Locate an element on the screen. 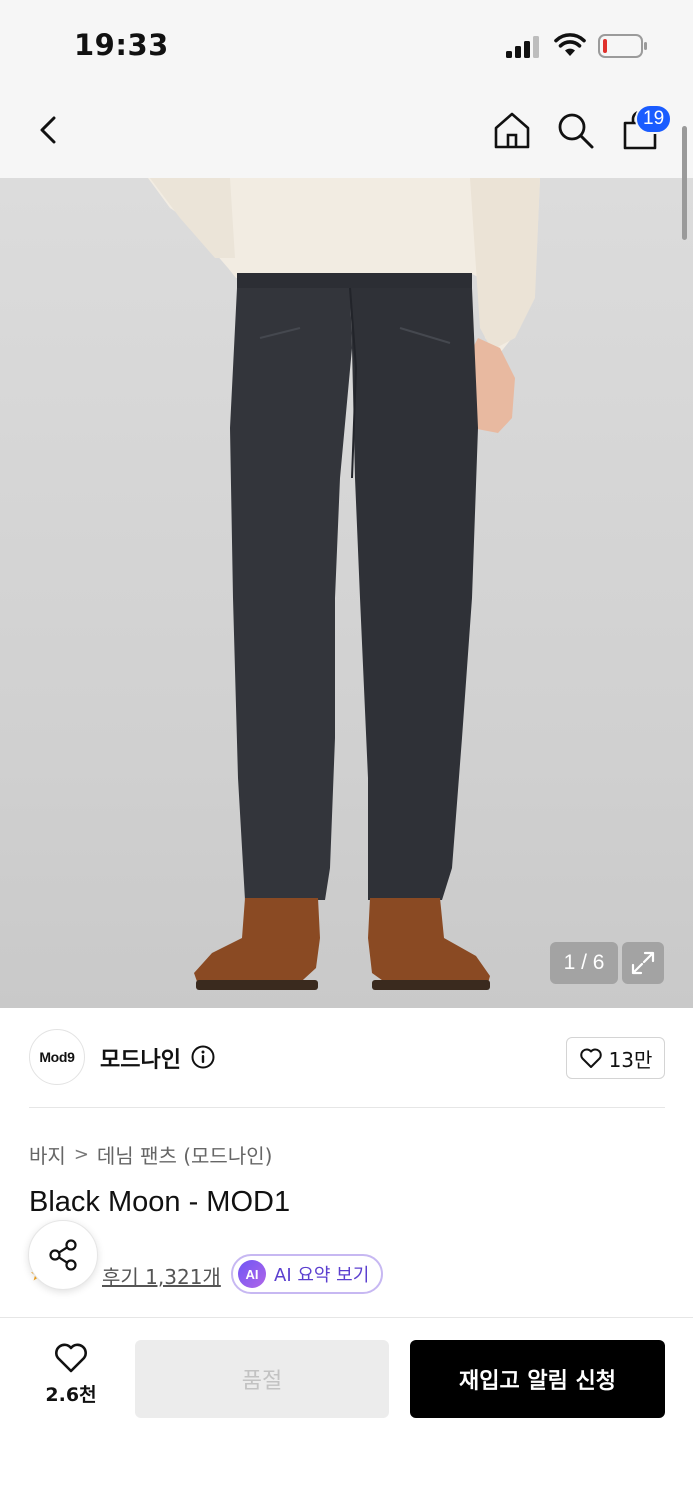 This screenshot has height=1500, width=693. wishlist-button: 2.6천 is located at coordinates (71, 1379).